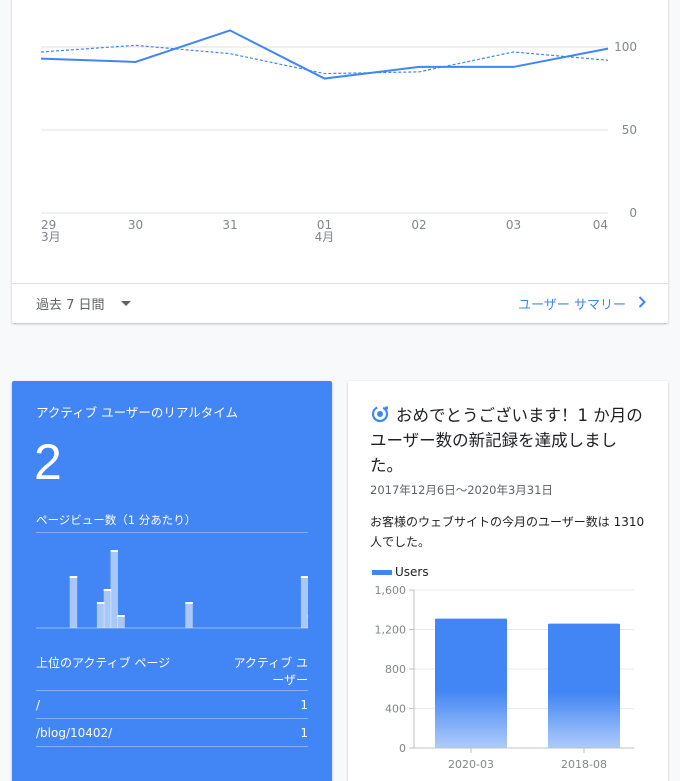 This screenshot has width=680, height=781. I want to click on x-tick-label: 04, so click(600, 225).